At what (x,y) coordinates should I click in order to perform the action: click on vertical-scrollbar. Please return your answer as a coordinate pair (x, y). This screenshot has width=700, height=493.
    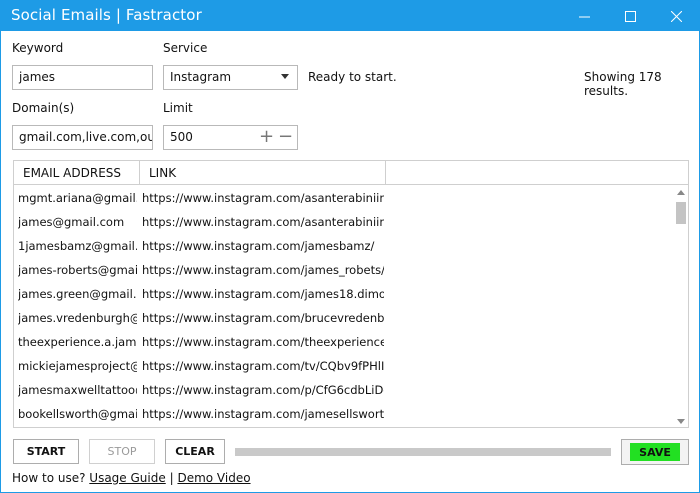
    Looking at the image, I should click on (681, 306).